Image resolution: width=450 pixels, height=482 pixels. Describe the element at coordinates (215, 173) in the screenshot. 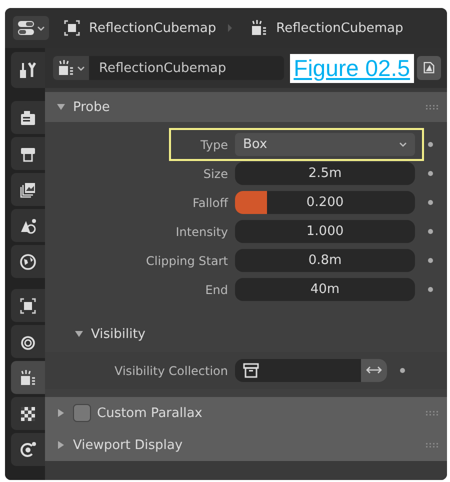

I see `field-label: Size` at that location.